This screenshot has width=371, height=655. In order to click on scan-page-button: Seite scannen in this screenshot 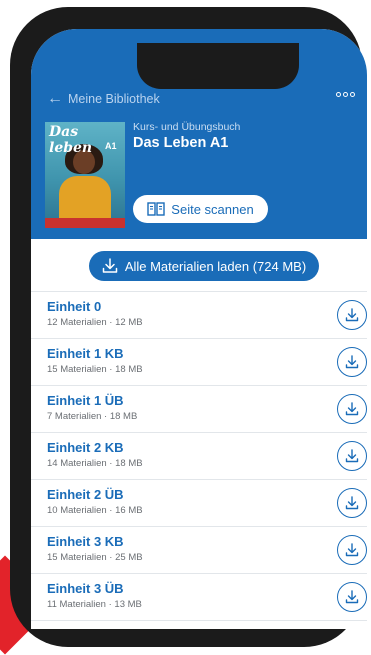, I will do `click(200, 209)`.